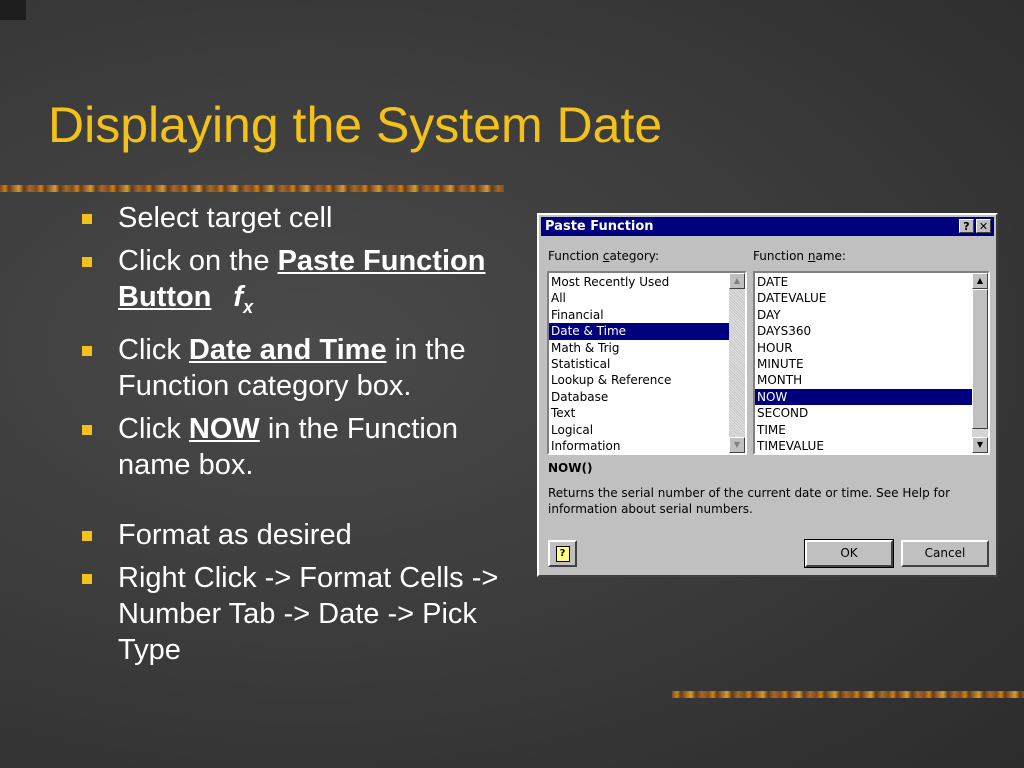 The width and height of the screenshot is (1024, 768). Describe the element at coordinates (863, 445) in the screenshot. I see `list-item: TIMEVALUE` at that location.